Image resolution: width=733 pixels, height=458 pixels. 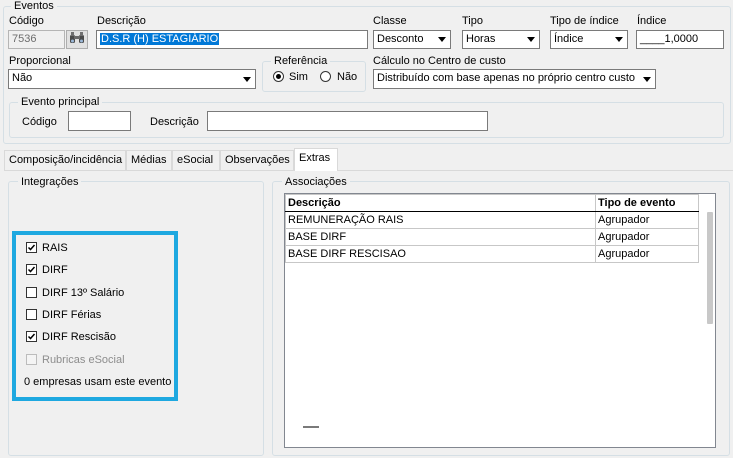 I want to click on tab-observacoes: Observações, so click(x=257, y=160).